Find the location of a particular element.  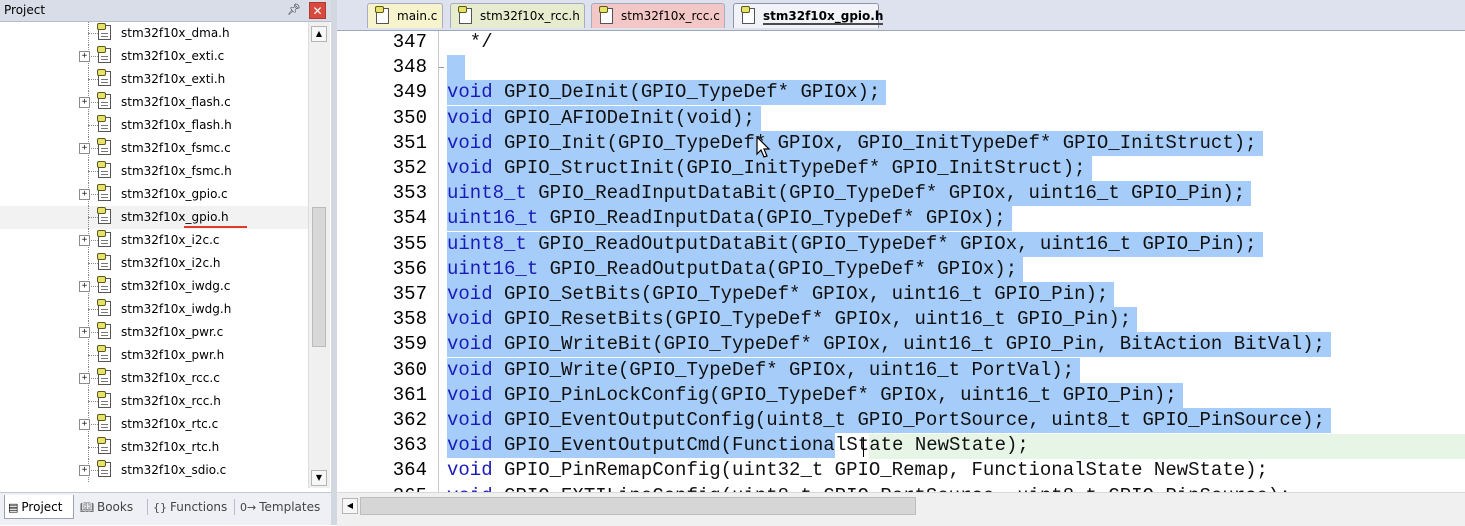

tree-item: + stm32f10x_gpio.c is located at coordinates (154, 194).